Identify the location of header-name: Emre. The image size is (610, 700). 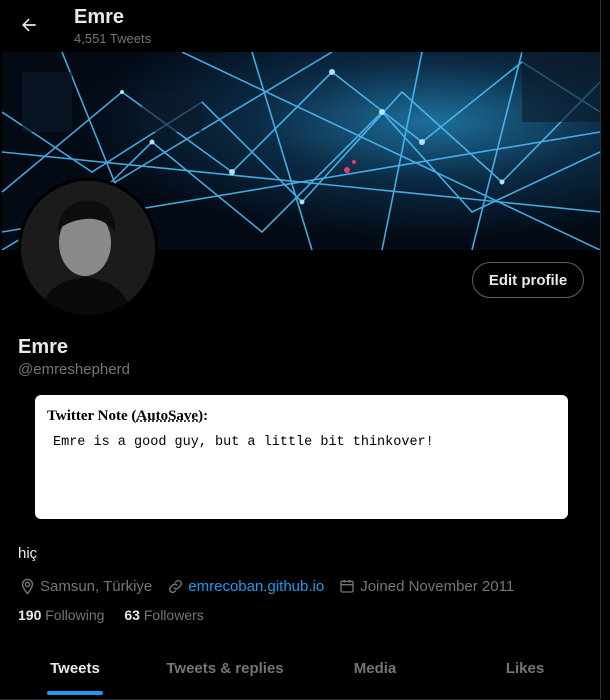
(99, 17).